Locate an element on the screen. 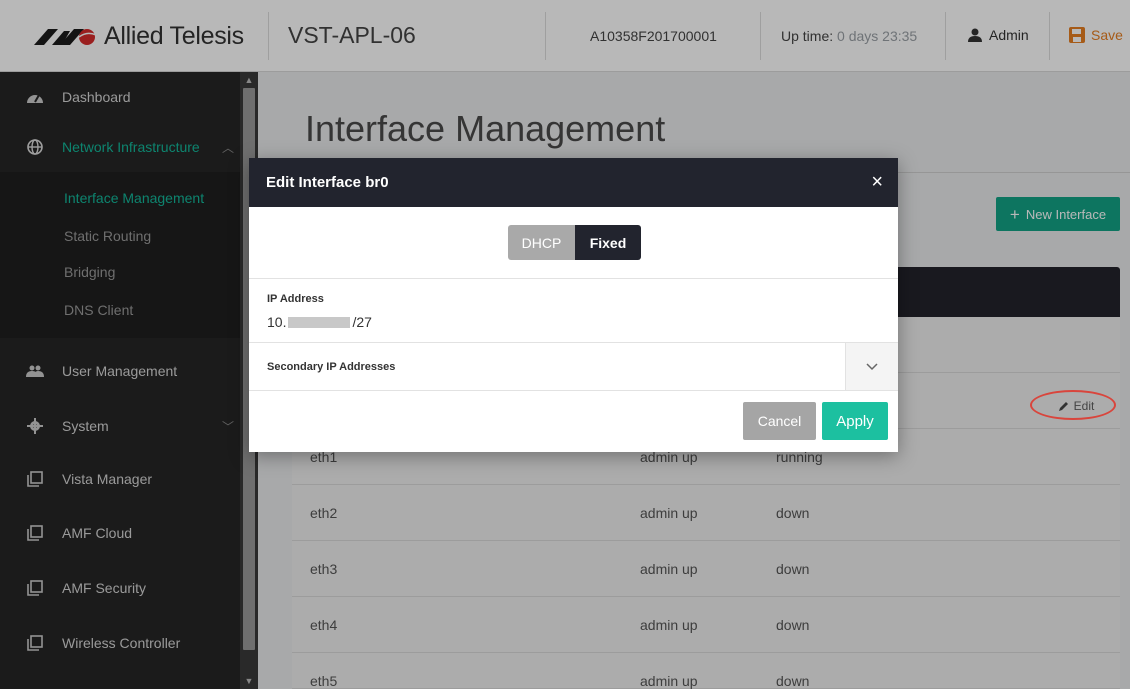 This screenshot has height=689, width=1130. expand-chevron-down-icon is located at coordinates (871, 366).